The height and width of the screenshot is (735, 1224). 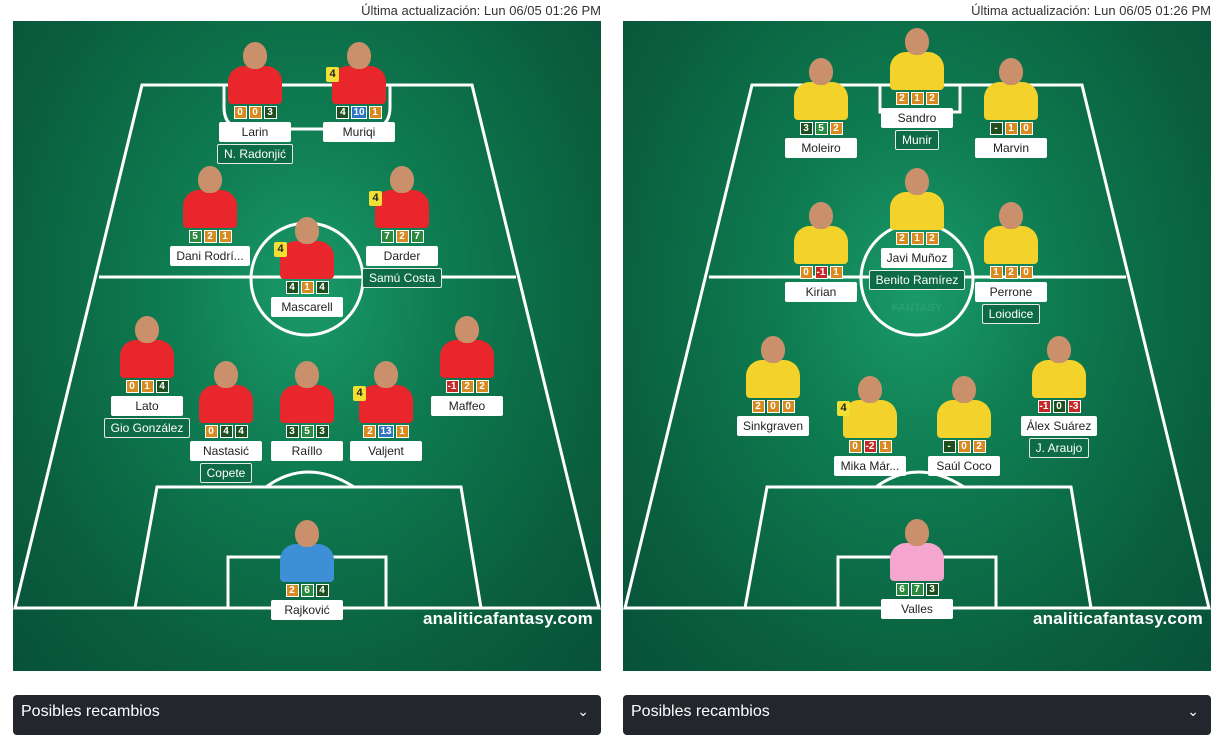 I want to click on player-card: 4 2 13 1 Valjent, so click(x=386, y=411).